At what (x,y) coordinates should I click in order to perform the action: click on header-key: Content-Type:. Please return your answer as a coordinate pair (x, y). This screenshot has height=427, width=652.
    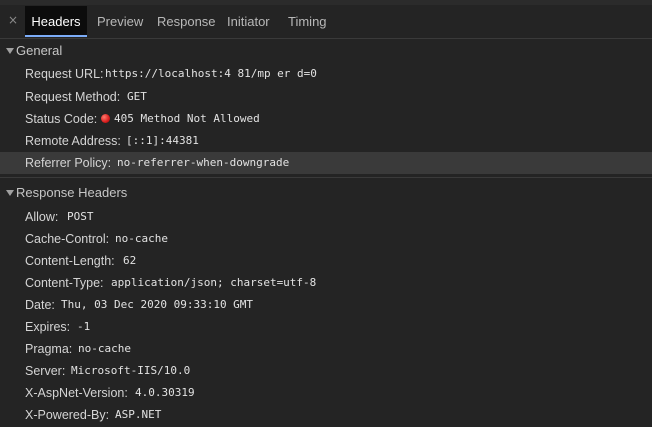
    Looking at the image, I should click on (64, 283).